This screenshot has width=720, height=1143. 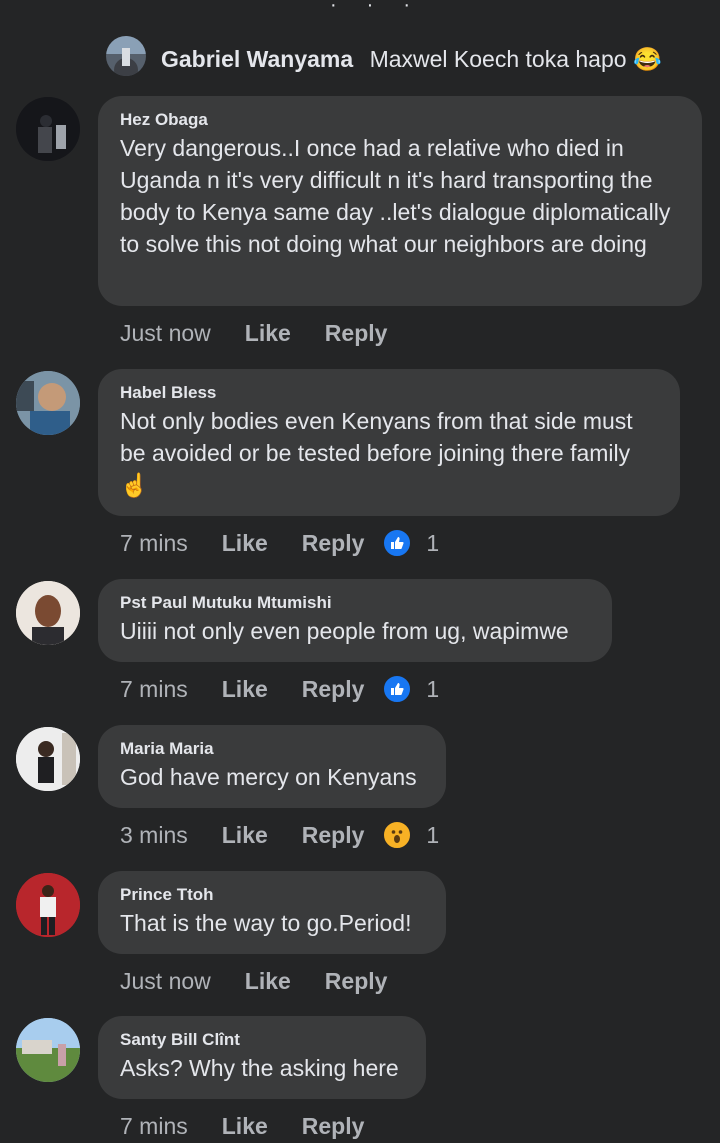 I want to click on comment-bubble: Maria Maria God have mercy on Kenyans, so click(x=272, y=766).